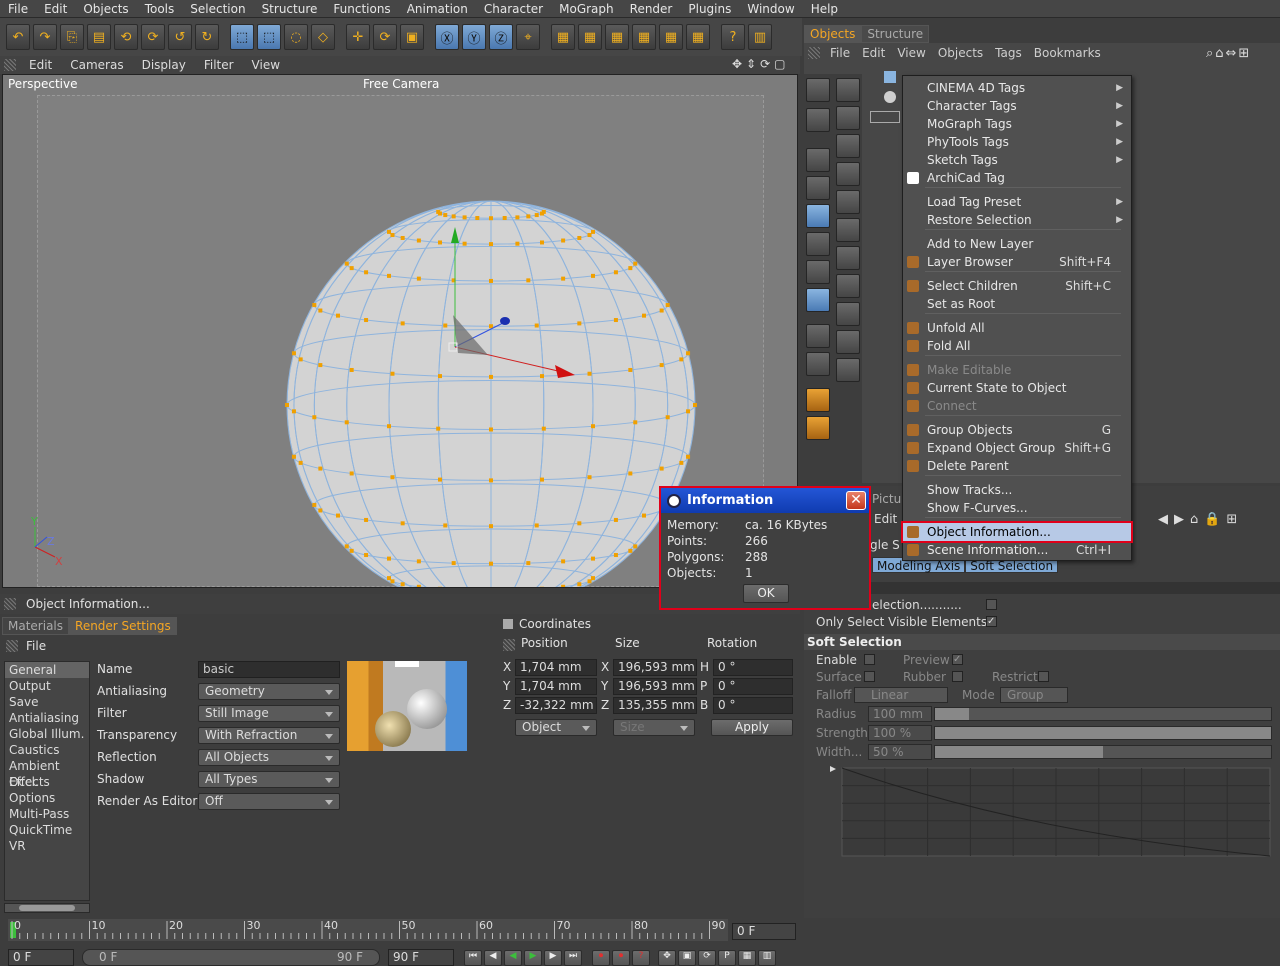 The width and height of the screenshot is (1280, 966). What do you see at coordinates (991, 621) in the screenshot?
I see `only-visible-checkbox: ✓` at bounding box center [991, 621].